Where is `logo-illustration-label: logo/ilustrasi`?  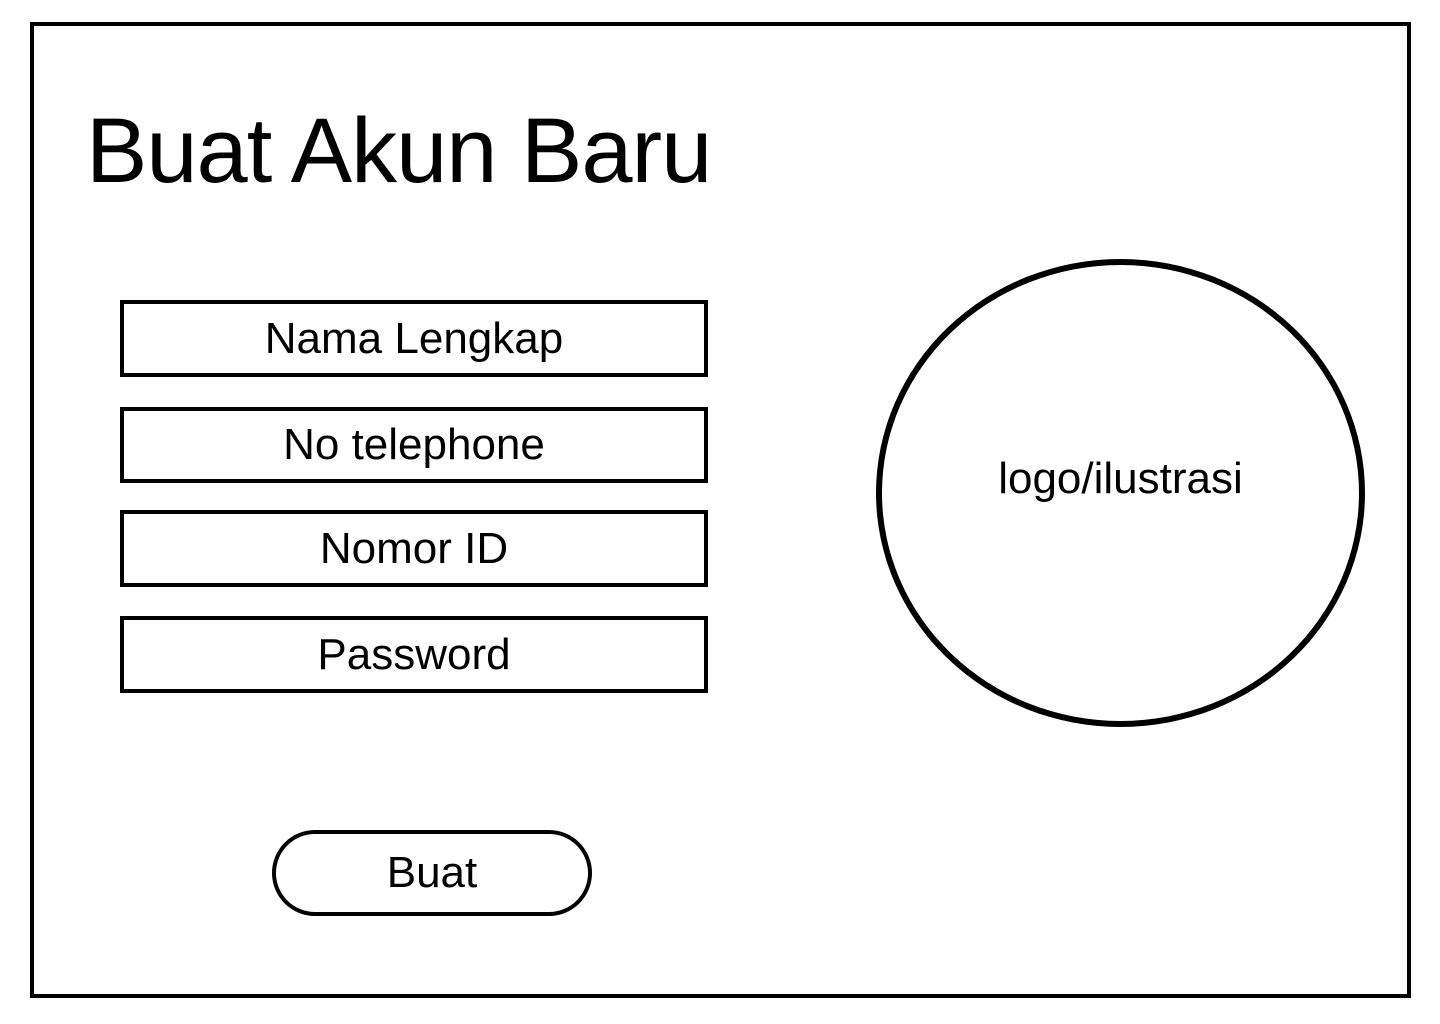 logo-illustration-label: logo/ilustrasi is located at coordinates (1120, 478).